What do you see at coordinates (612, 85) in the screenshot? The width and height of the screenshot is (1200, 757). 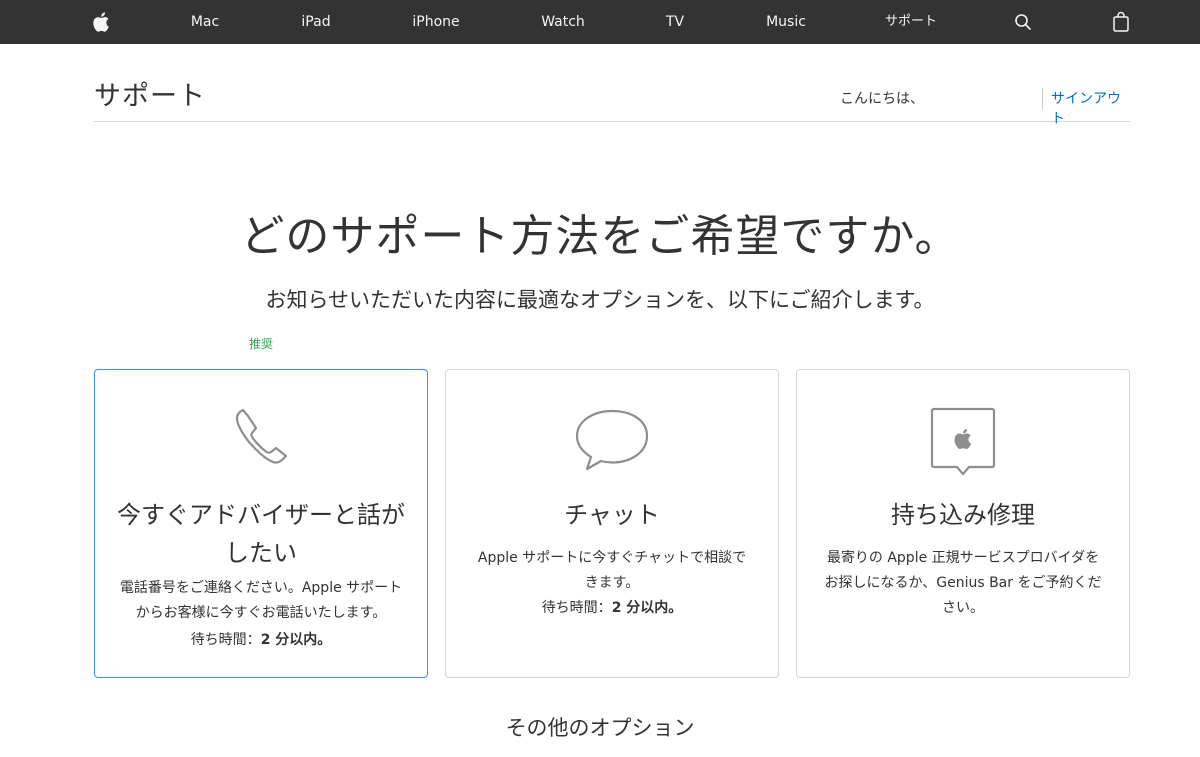 I see `support-header: サポート こんにちは、 サインアウト` at bounding box center [612, 85].